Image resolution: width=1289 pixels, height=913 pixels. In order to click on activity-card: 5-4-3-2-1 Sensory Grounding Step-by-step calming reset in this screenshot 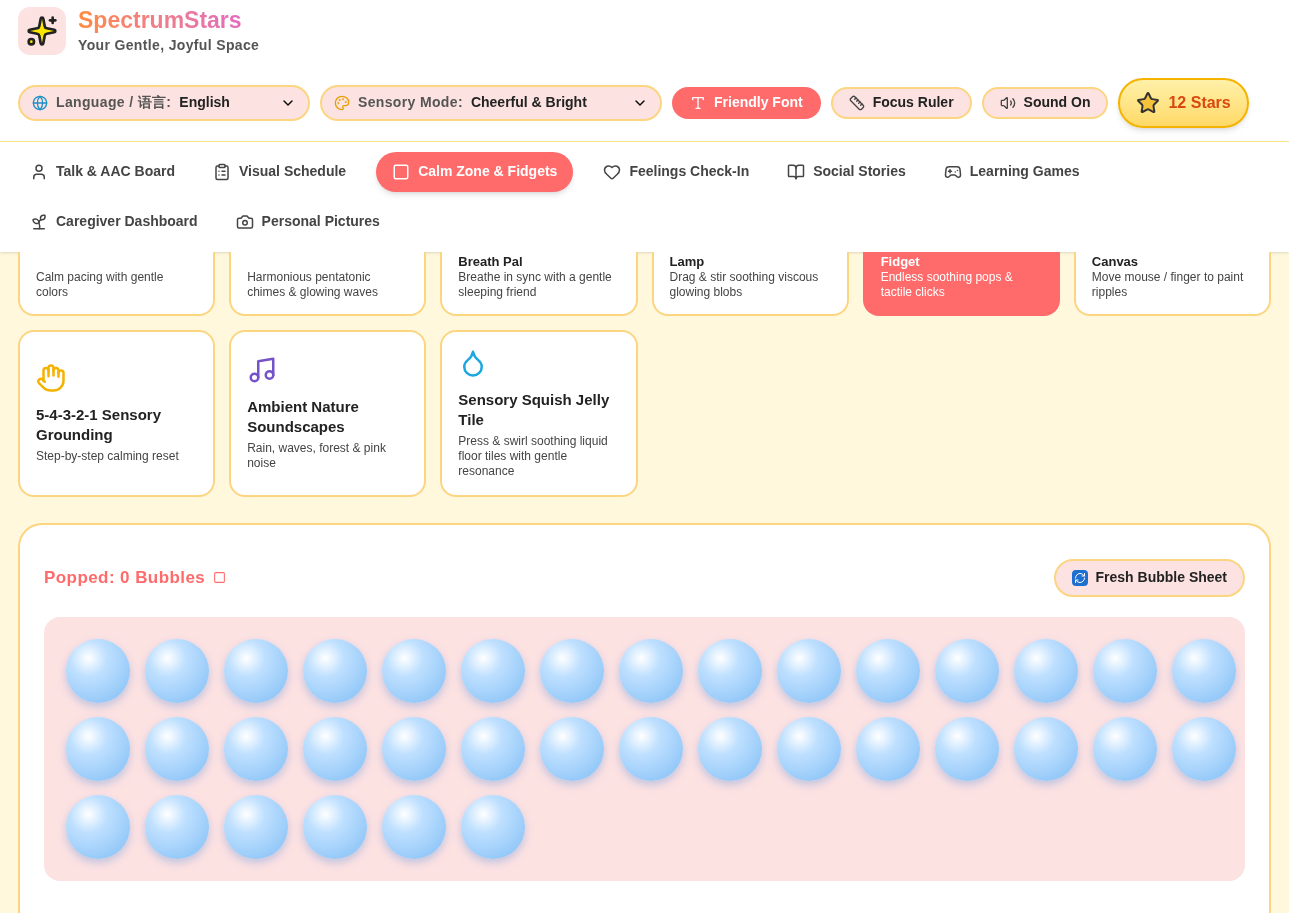, I will do `click(117, 413)`.